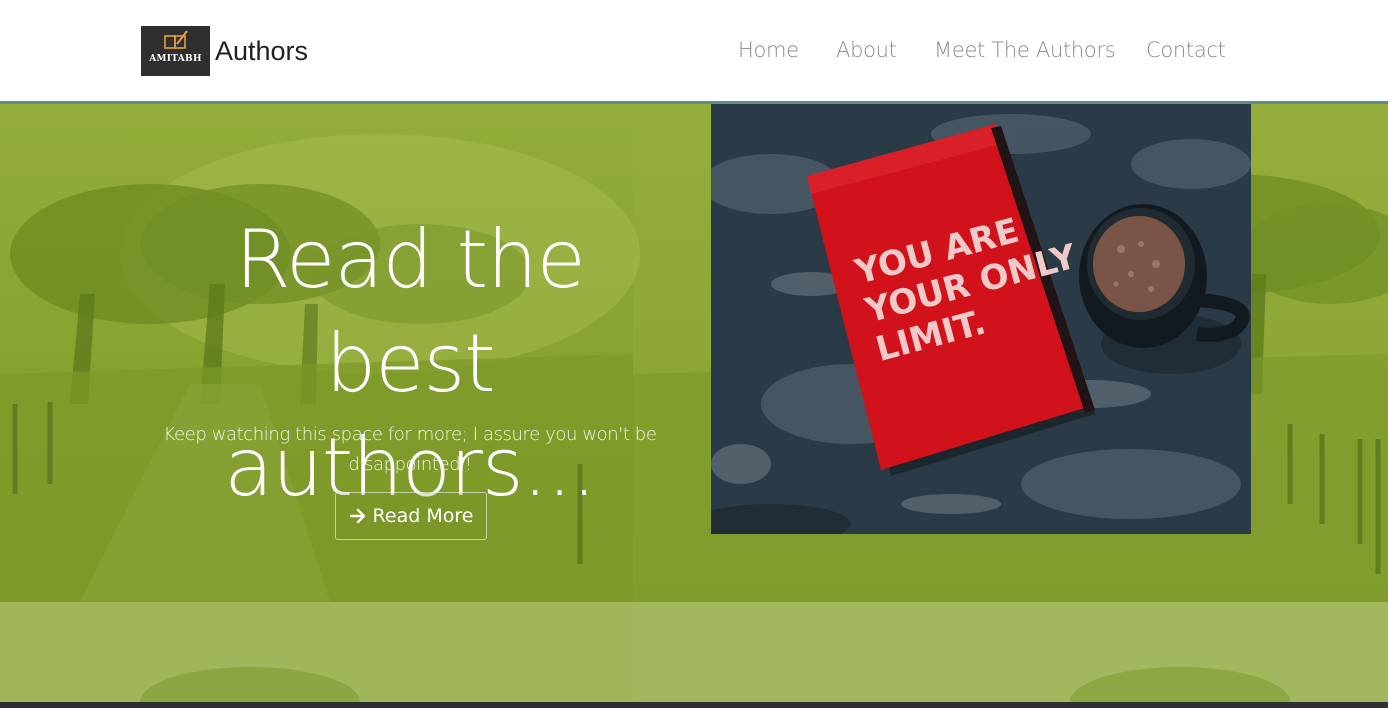 The height and width of the screenshot is (708, 1388). Describe the element at coordinates (866, 50) in the screenshot. I see `nav-link-about: About` at that location.